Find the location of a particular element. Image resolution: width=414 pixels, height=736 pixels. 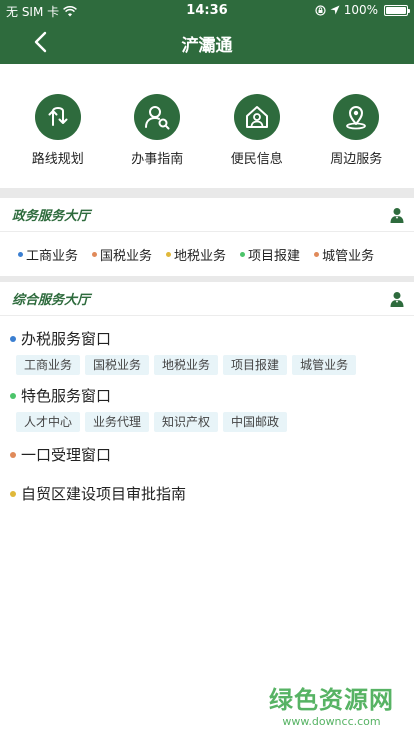

user-search-icon is located at coordinates (157, 117).